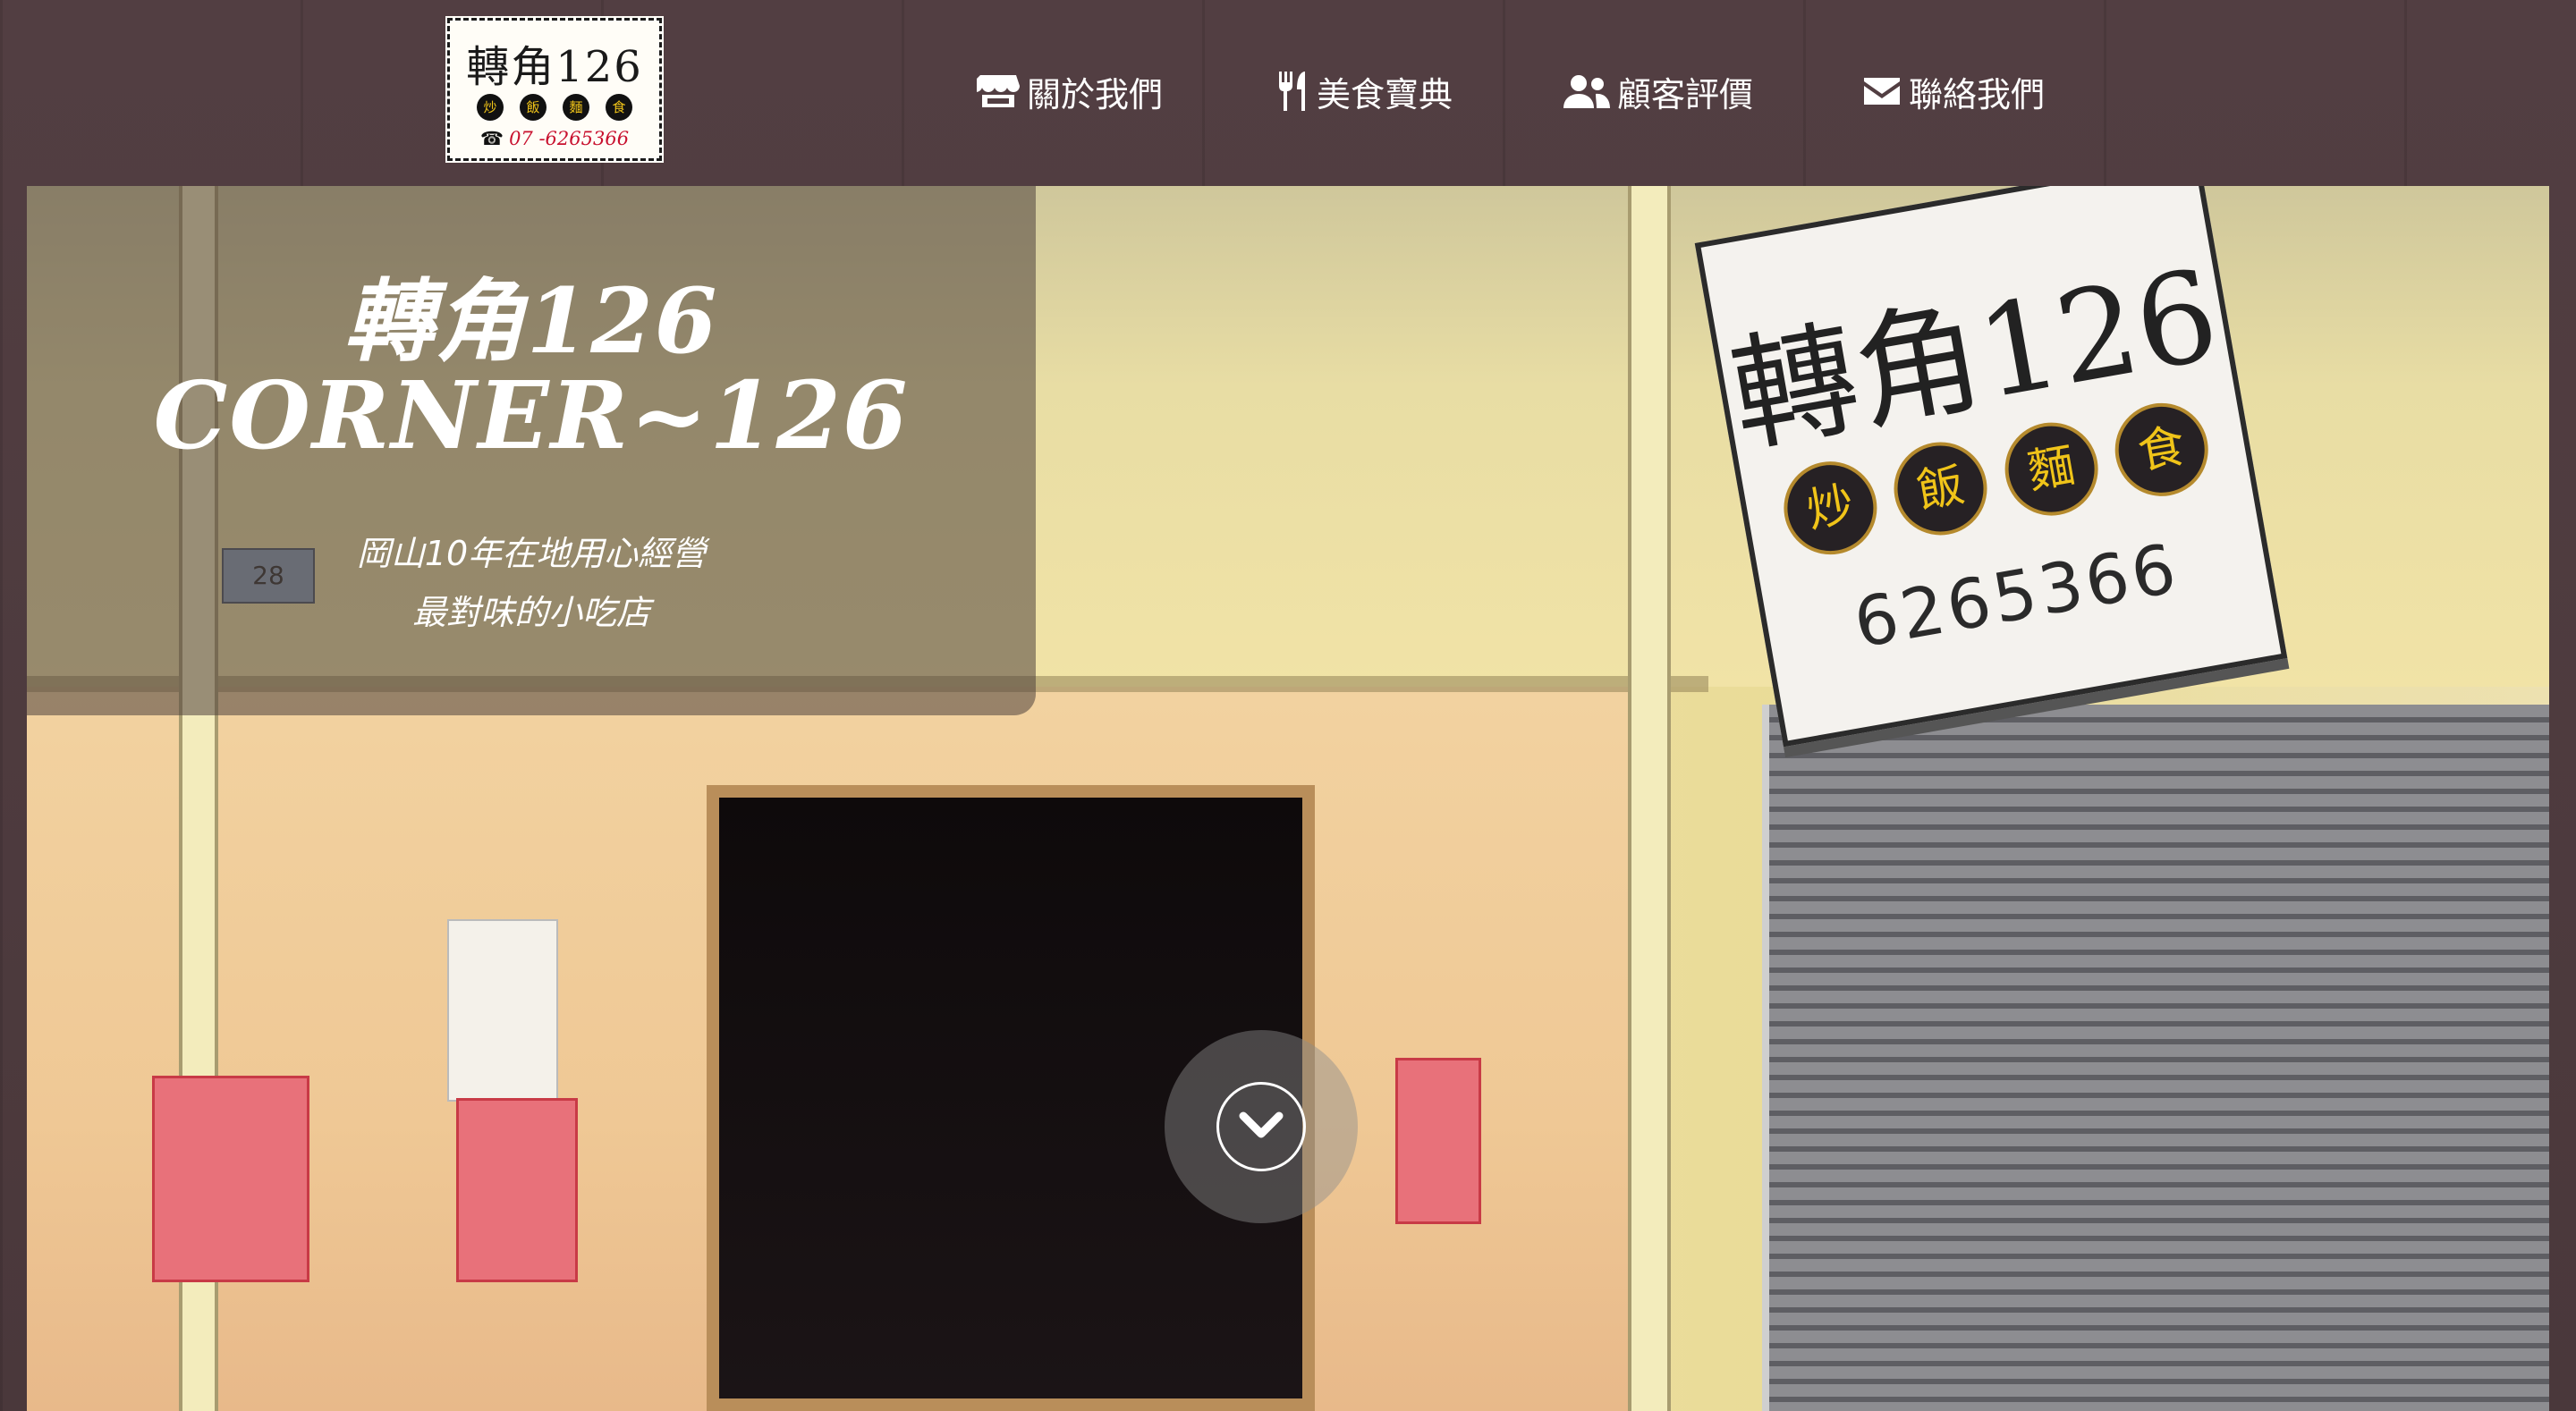  I want to click on site-logo: 轉角126 炒 飯 麵 食 ☎ 07 -6265366, so click(554, 90).